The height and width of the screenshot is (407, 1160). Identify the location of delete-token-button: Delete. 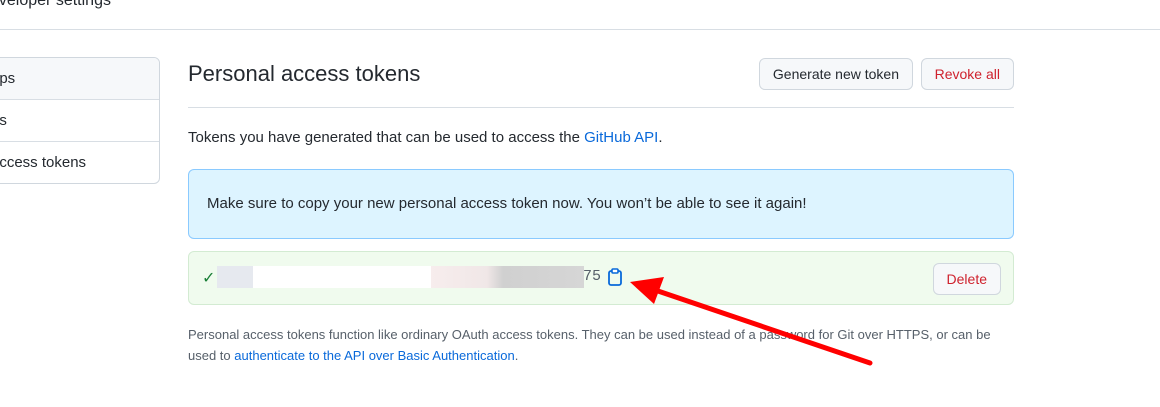
(966, 279).